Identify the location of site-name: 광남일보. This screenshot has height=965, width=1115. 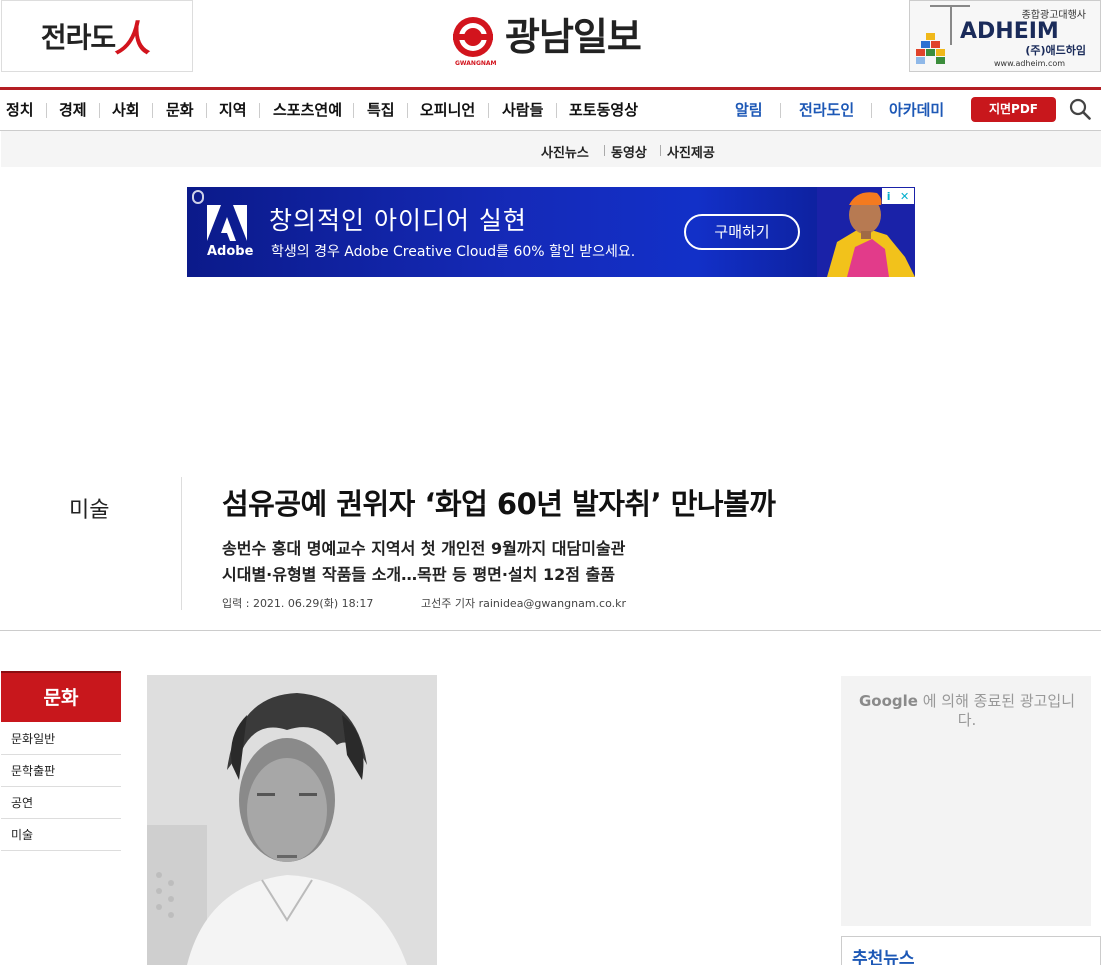
(573, 37).